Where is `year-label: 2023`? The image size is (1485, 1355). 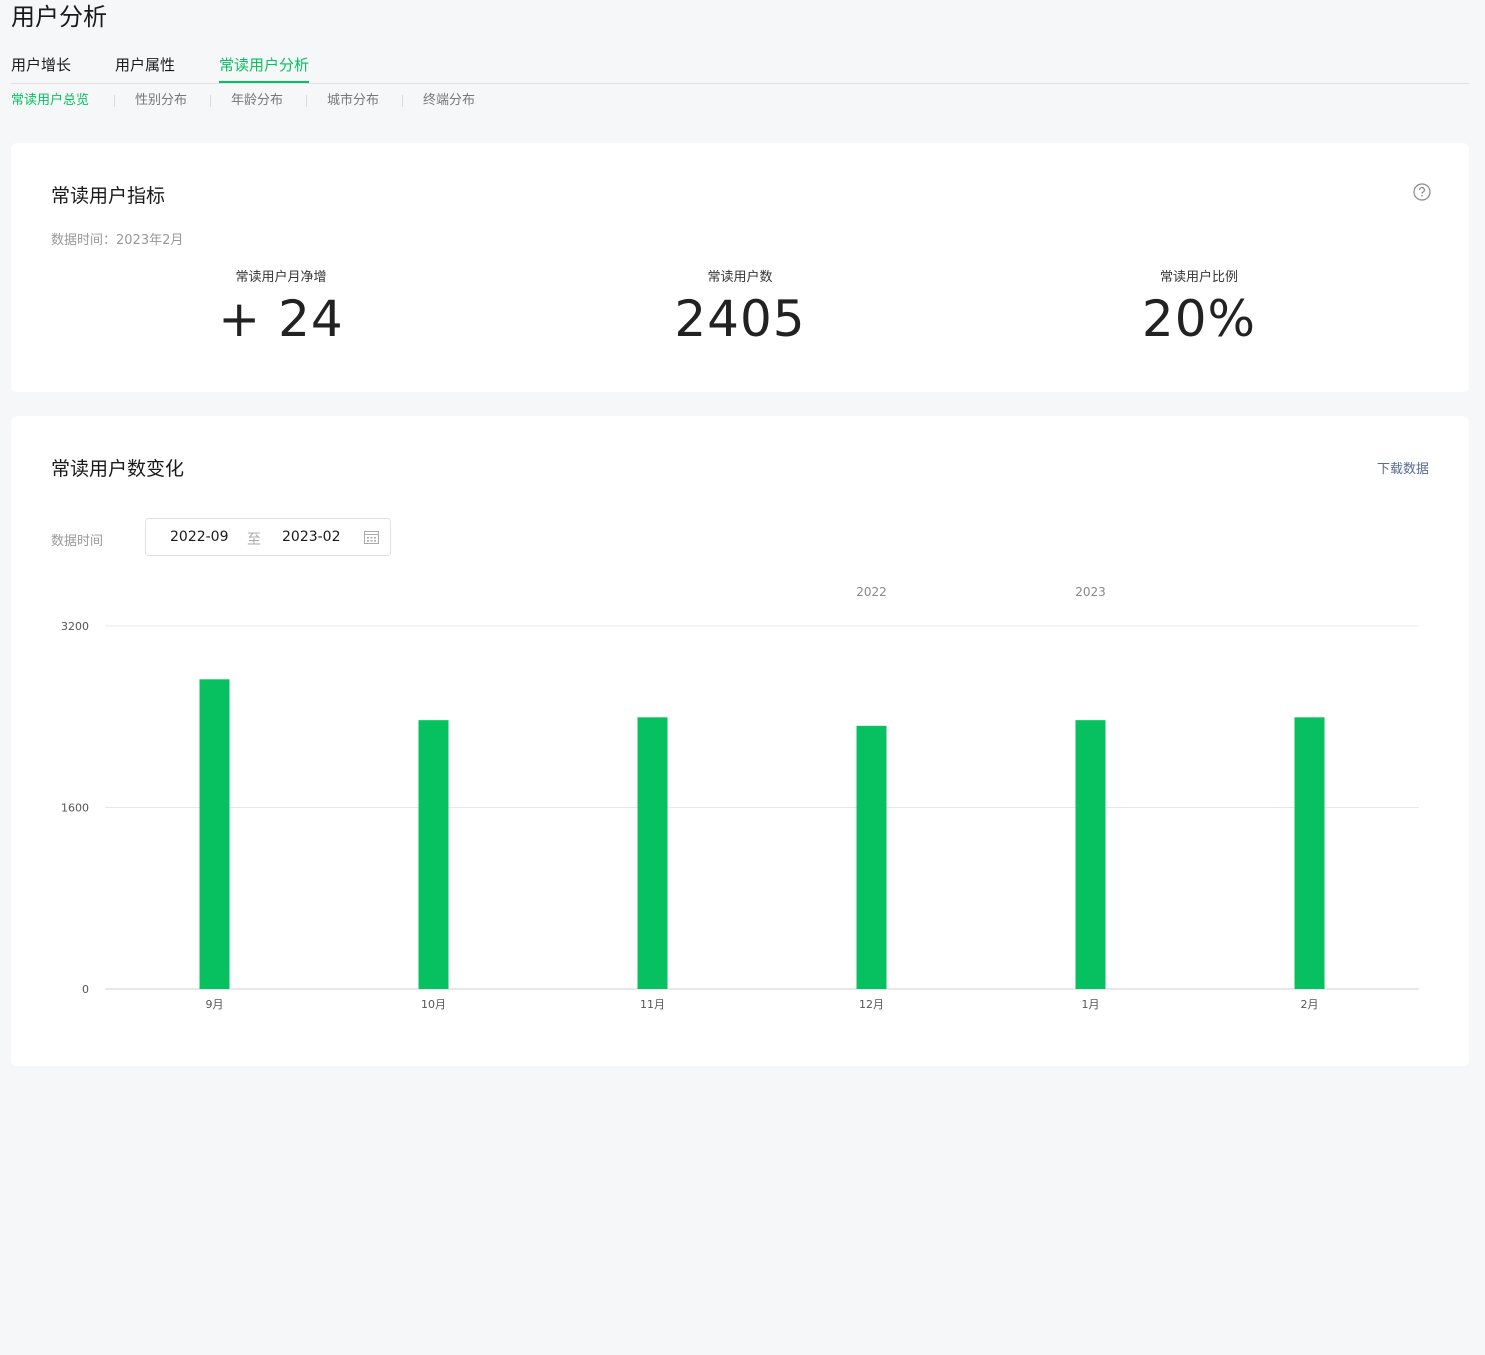 year-label: 2023 is located at coordinates (1090, 592).